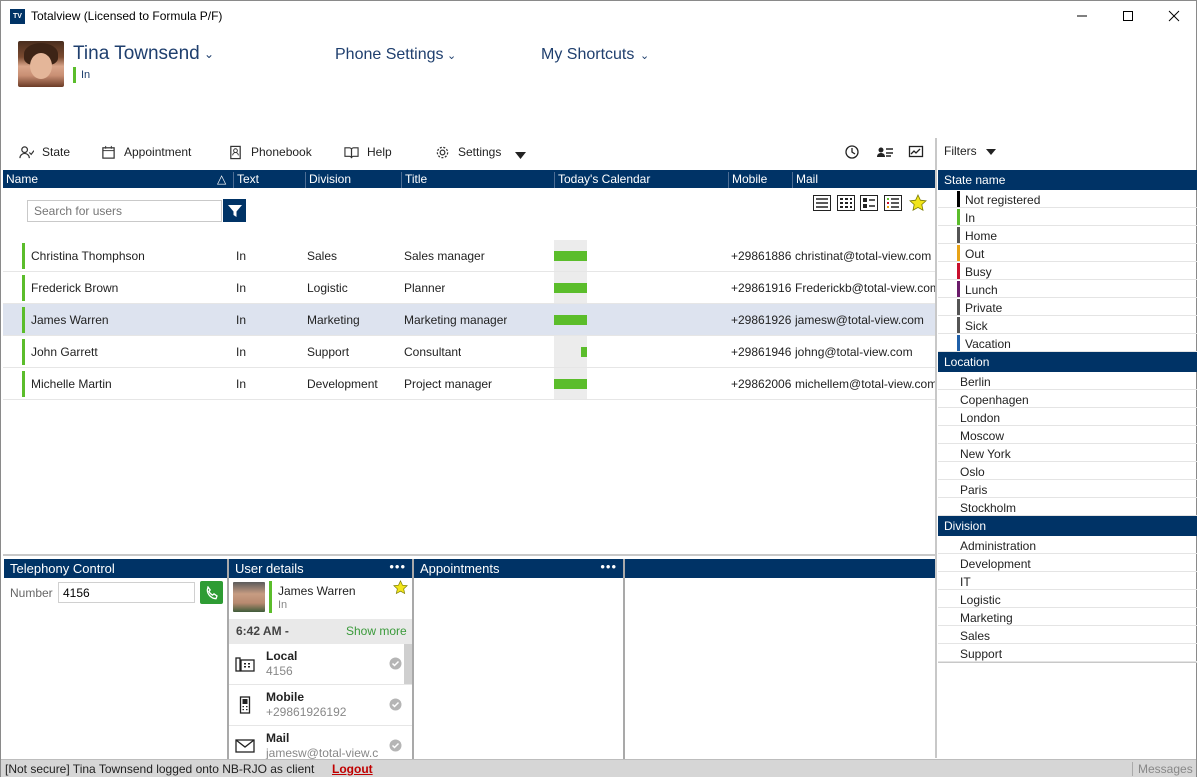 The image size is (1197, 777). What do you see at coordinates (970, 151) in the screenshot?
I see `filters-dropdown: Filters` at bounding box center [970, 151].